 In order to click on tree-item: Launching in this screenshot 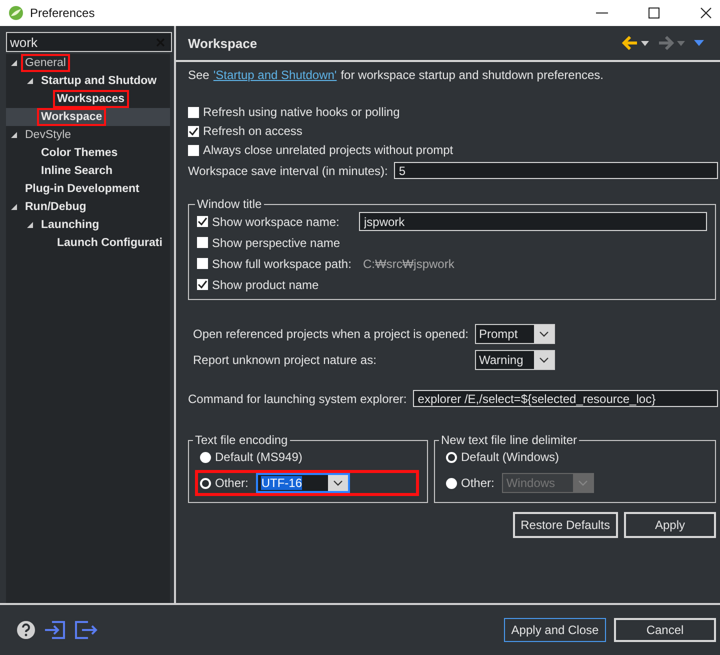, I will do `click(88, 225)`.